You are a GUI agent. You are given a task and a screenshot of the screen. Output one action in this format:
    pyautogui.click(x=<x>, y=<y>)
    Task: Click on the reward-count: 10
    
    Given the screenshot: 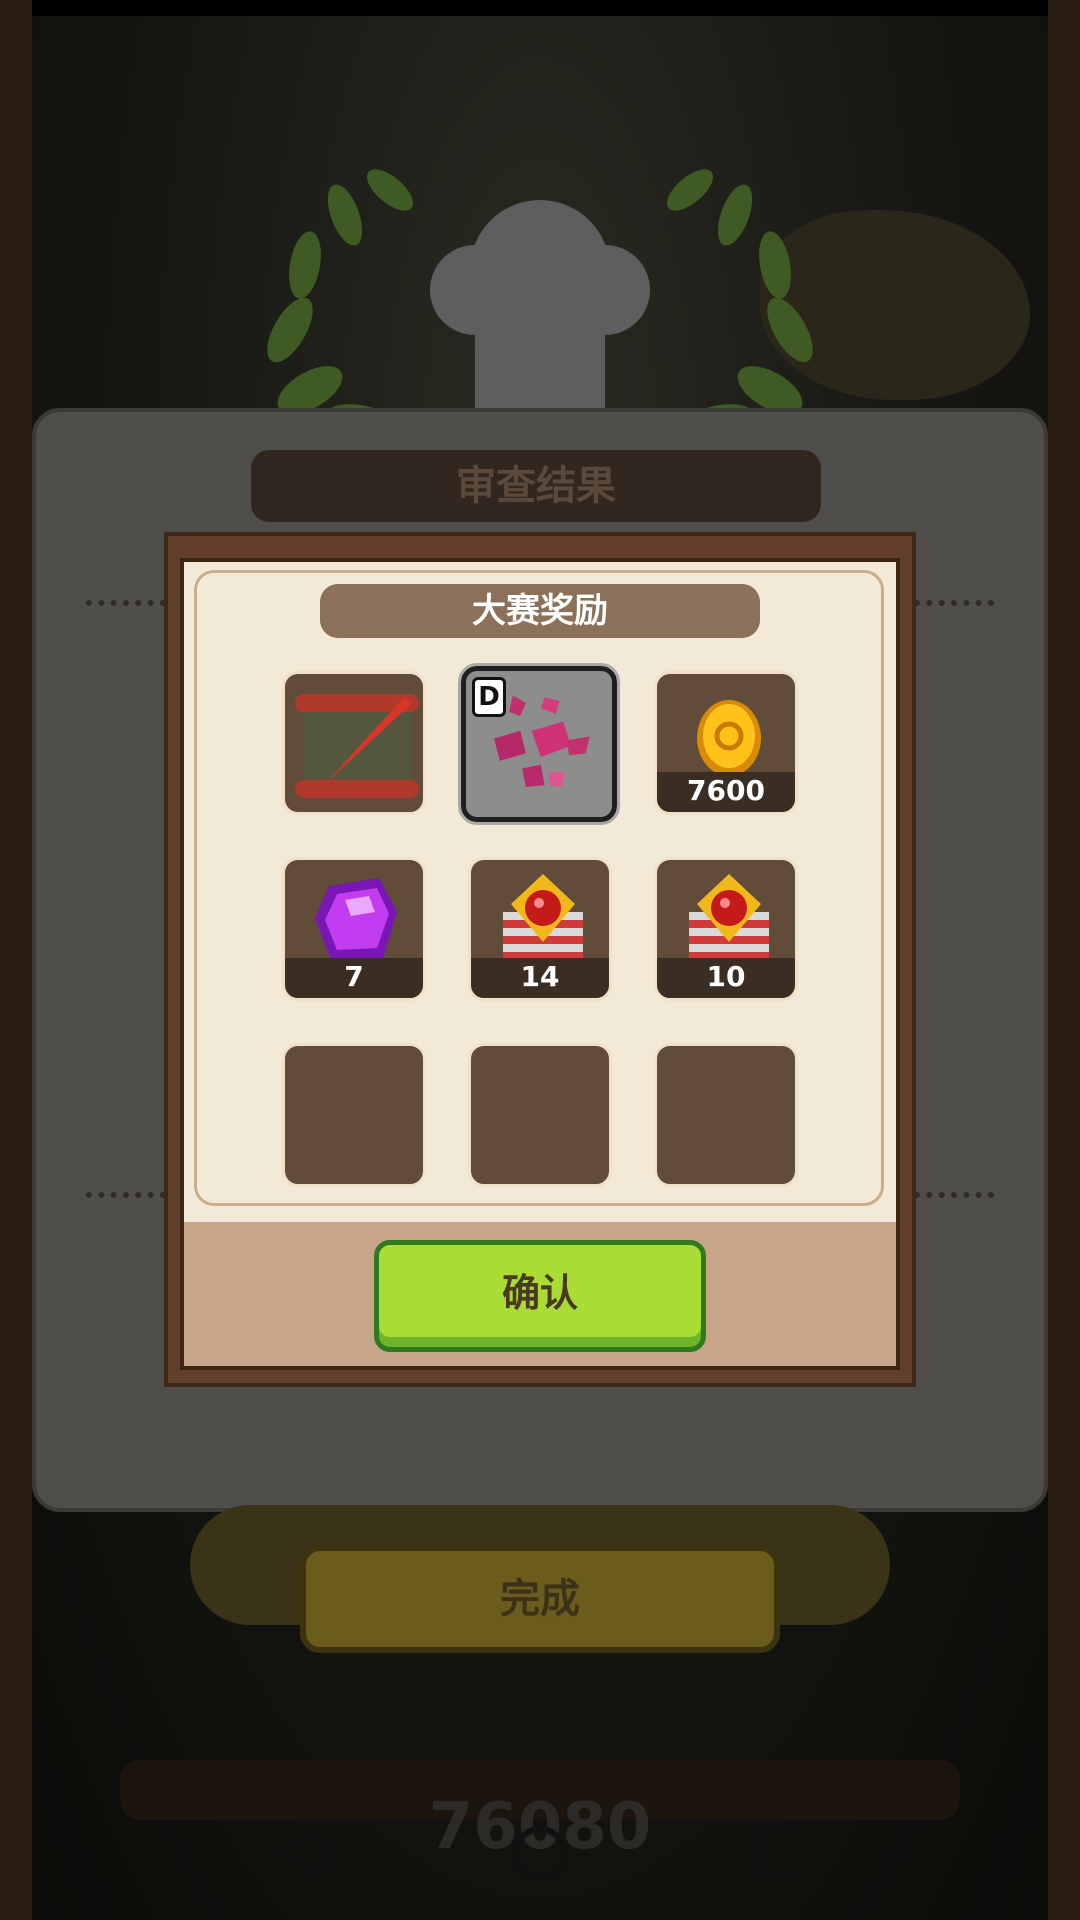 What is the action you would take?
    pyautogui.click(x=726, y=978)
    